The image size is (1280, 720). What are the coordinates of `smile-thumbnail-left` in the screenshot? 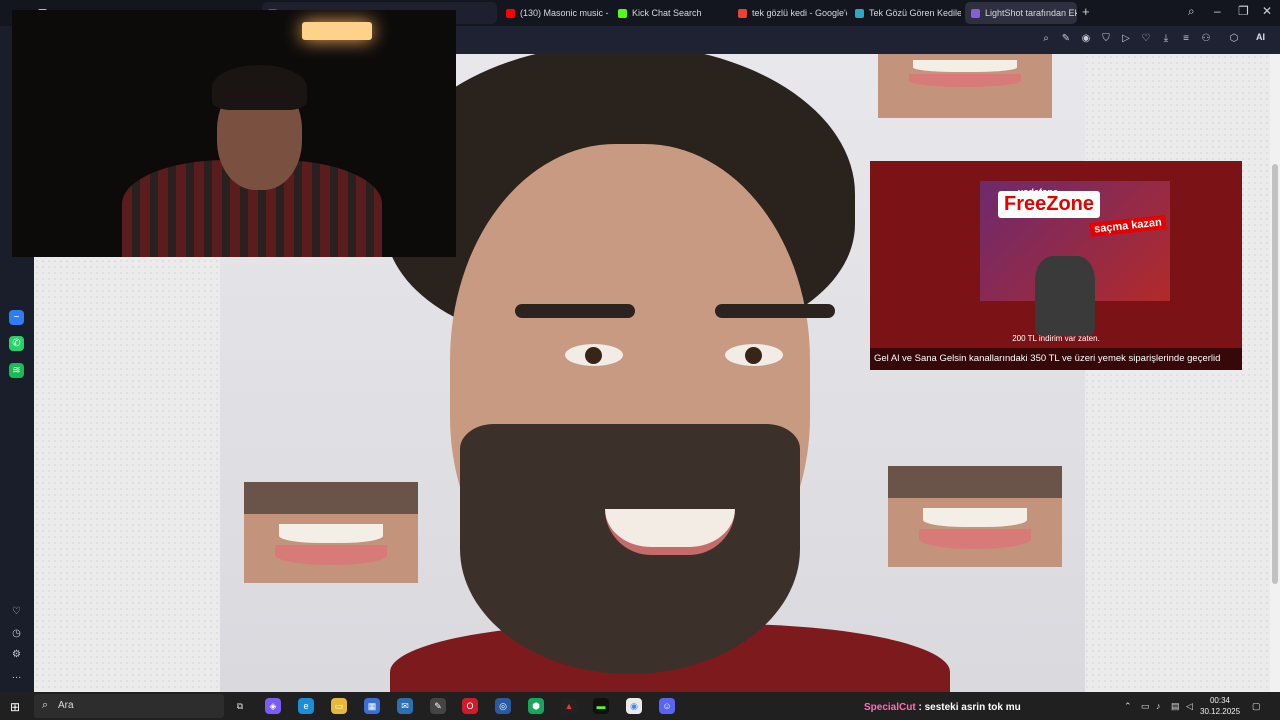 It's located at (331, 532).